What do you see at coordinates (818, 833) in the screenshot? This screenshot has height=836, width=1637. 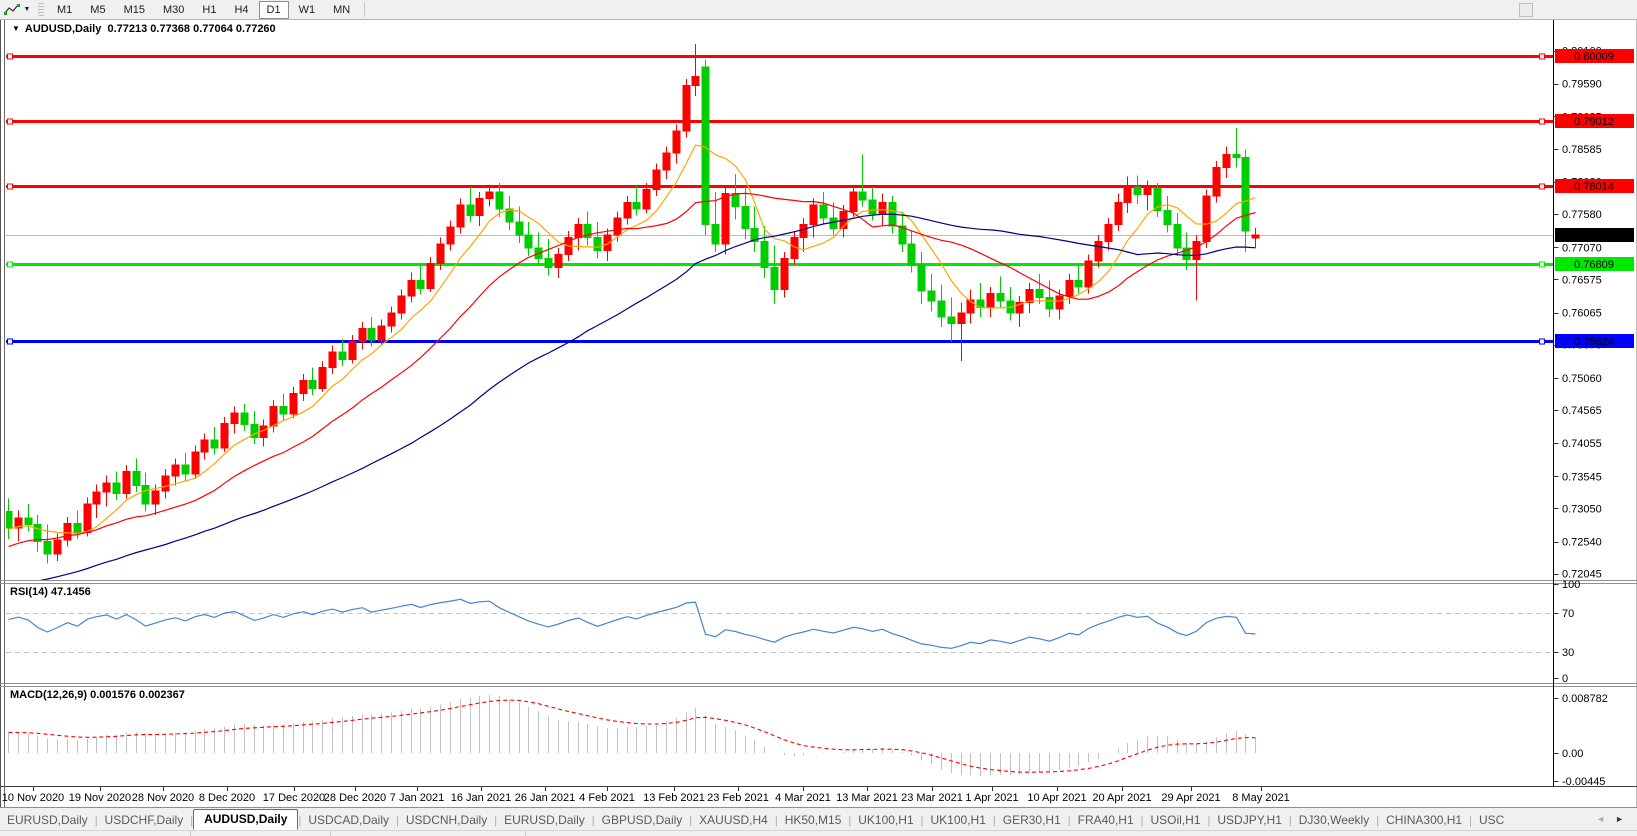 I see `status-bar` at bounding box center [818, 833].